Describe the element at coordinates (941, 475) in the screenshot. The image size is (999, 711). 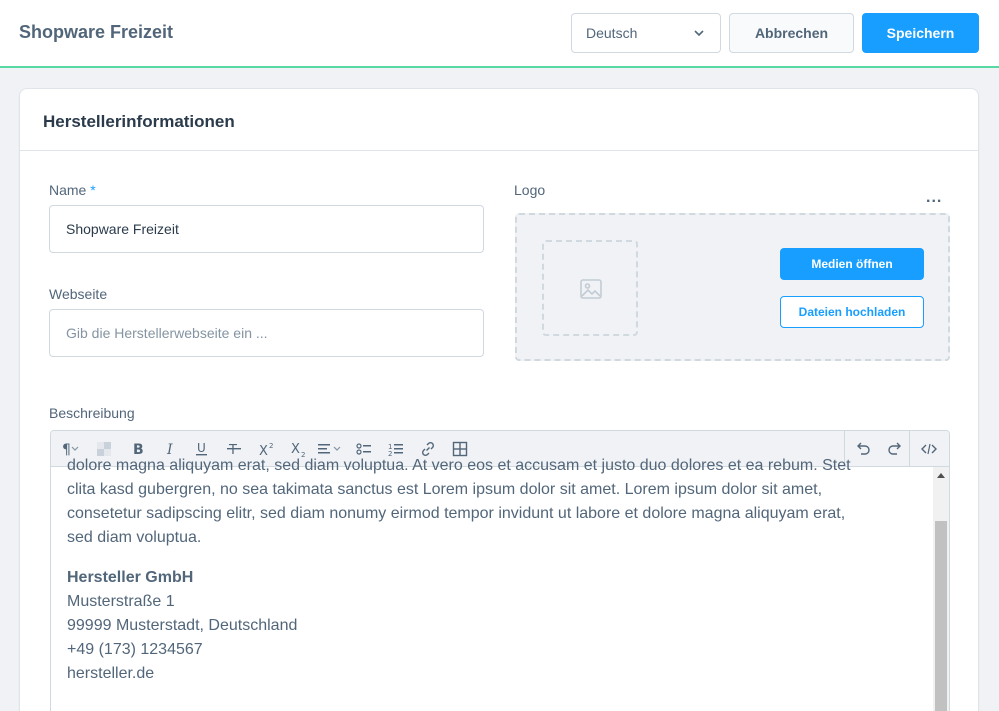
I see `scroll-up-arrow-icon` at that location.